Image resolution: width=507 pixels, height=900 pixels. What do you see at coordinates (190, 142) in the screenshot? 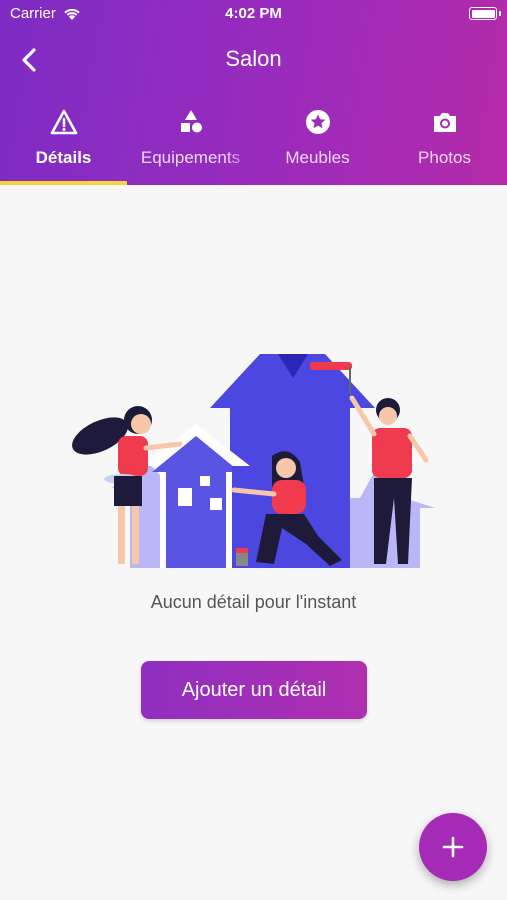
I see `tab-equipements: Equipements` at bounding box center [190, 142].